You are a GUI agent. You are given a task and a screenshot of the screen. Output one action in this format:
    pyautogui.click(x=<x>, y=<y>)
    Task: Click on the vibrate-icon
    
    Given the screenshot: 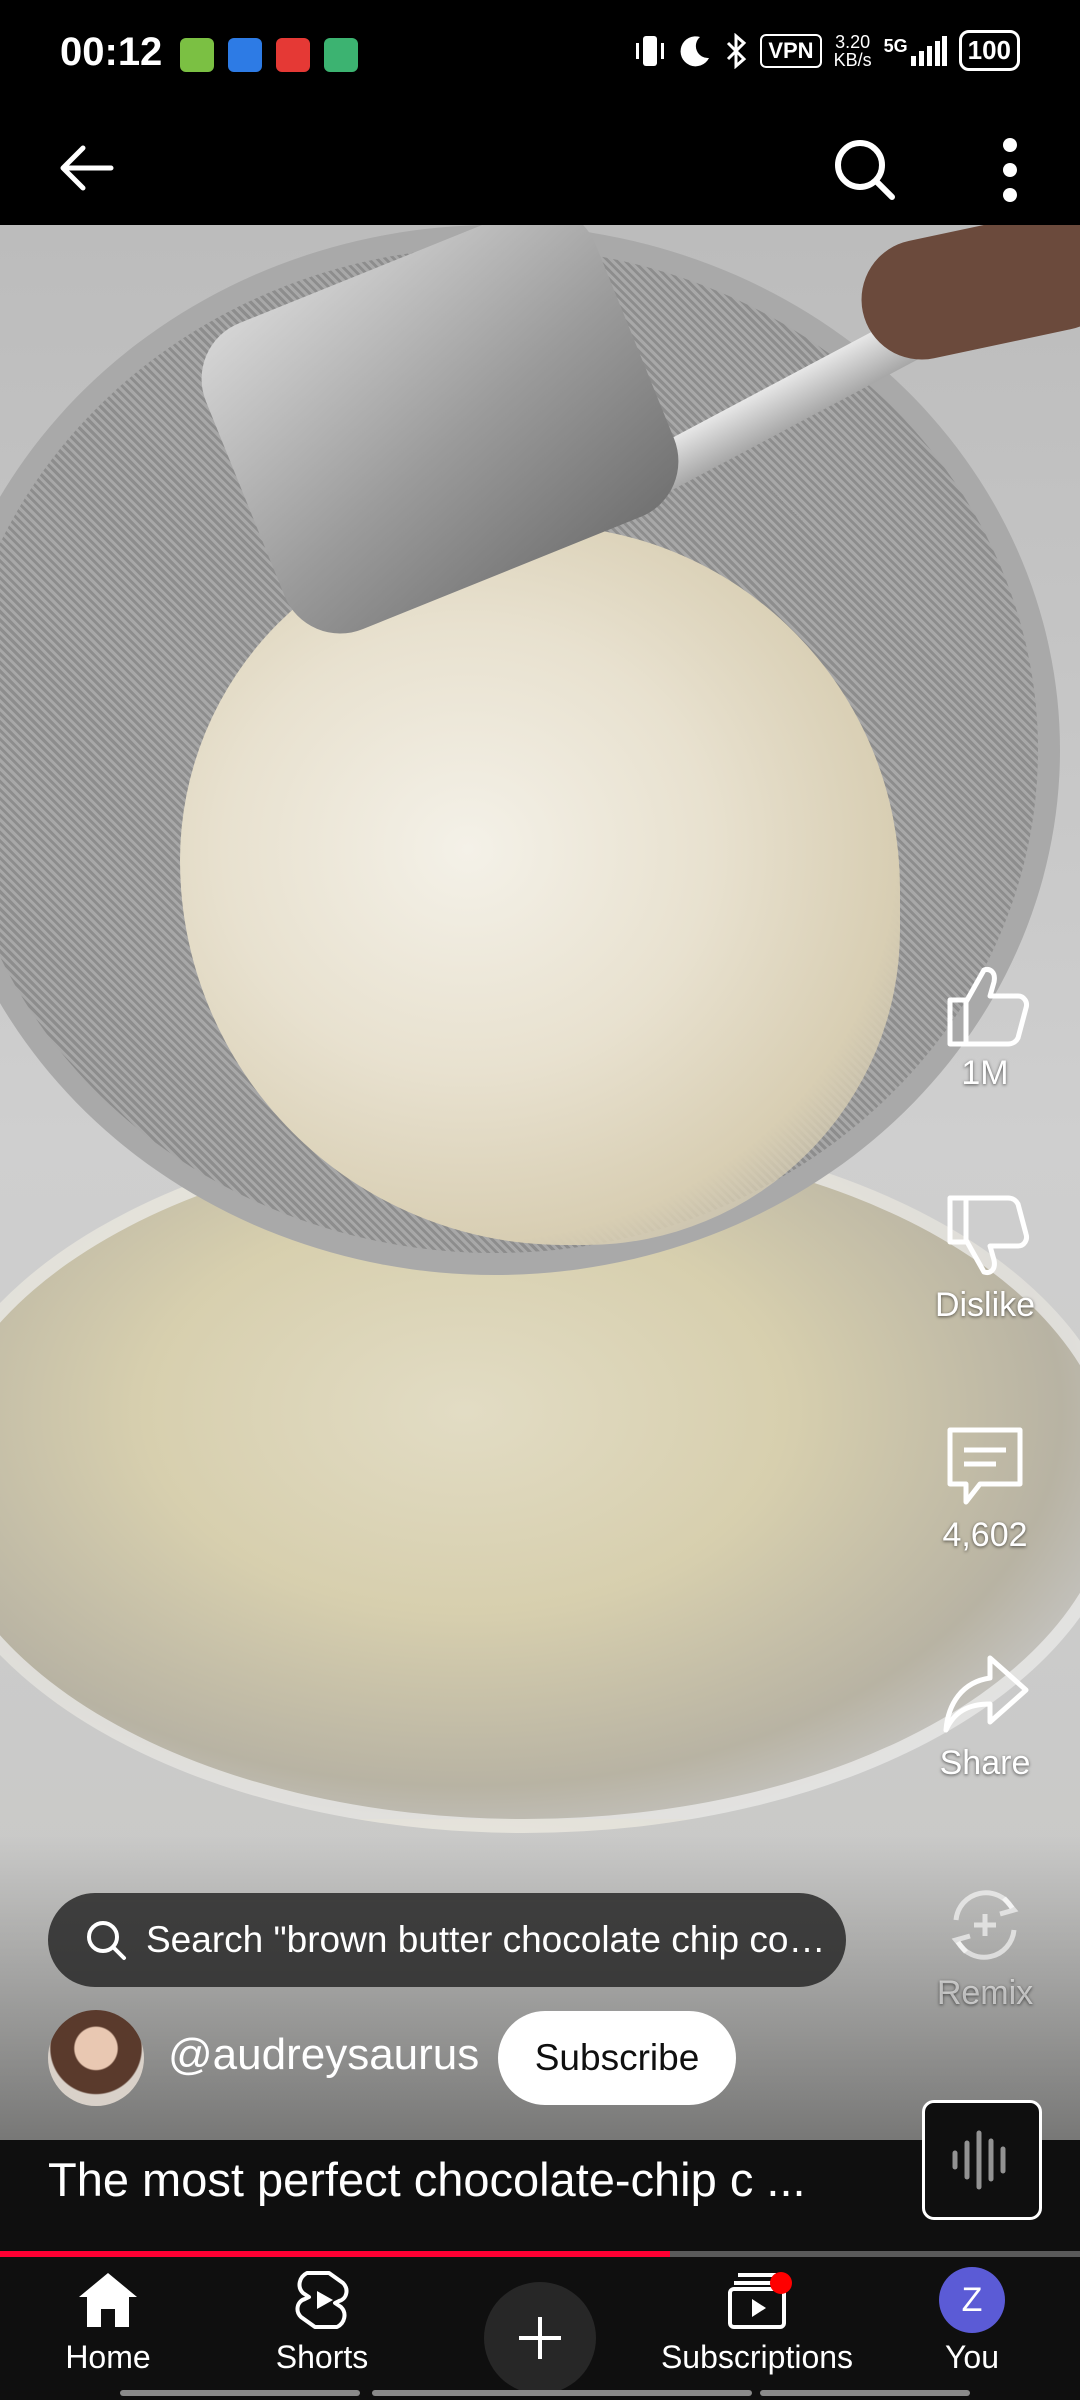 What is the action you would take?
    pyautogui.click(x=650, y=50)
    